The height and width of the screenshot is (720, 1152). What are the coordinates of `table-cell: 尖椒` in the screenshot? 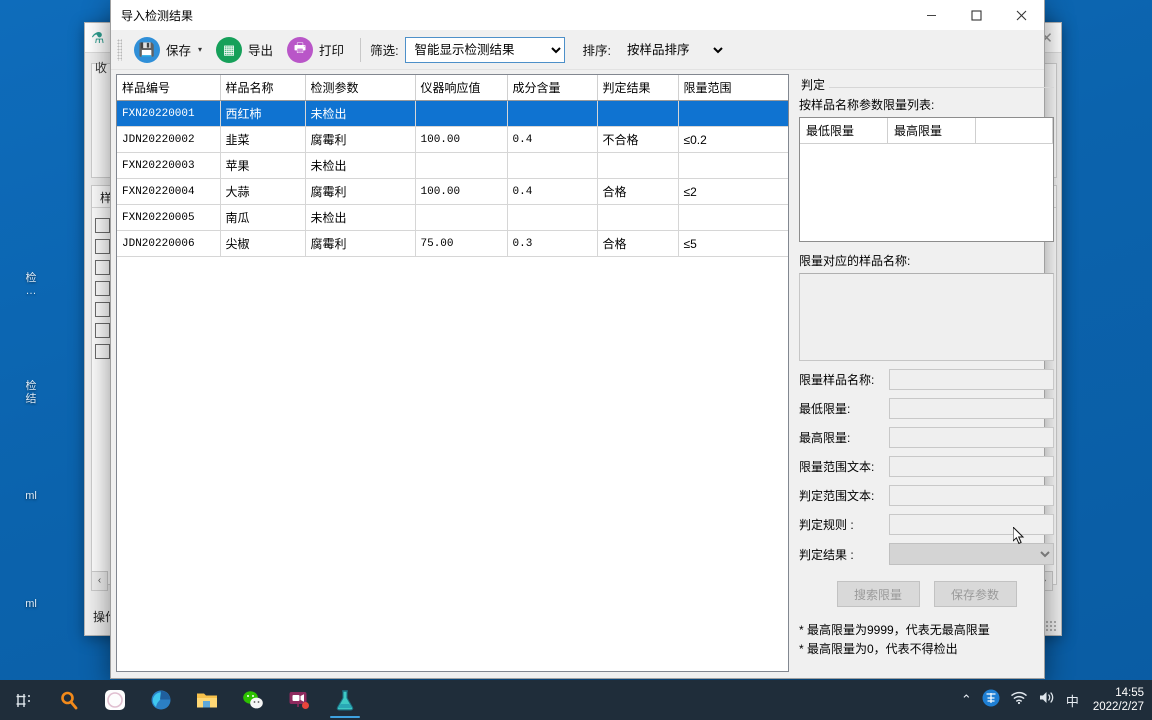 It's located at (263, 243).